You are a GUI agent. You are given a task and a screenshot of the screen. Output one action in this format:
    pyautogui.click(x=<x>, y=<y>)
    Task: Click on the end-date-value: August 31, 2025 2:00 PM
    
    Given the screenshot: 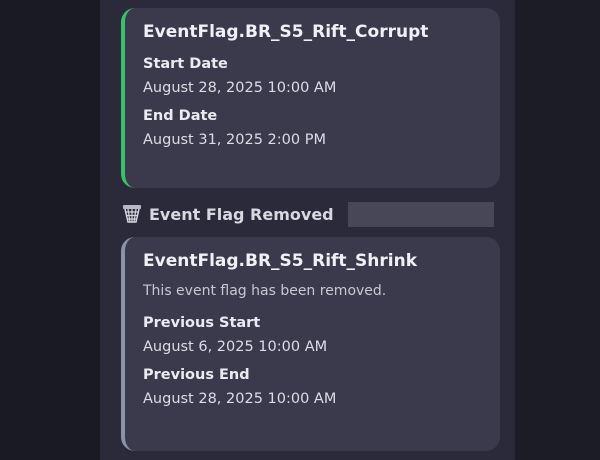 What is the action you would take?
    pyautogui.click(x=234, y=140)
    